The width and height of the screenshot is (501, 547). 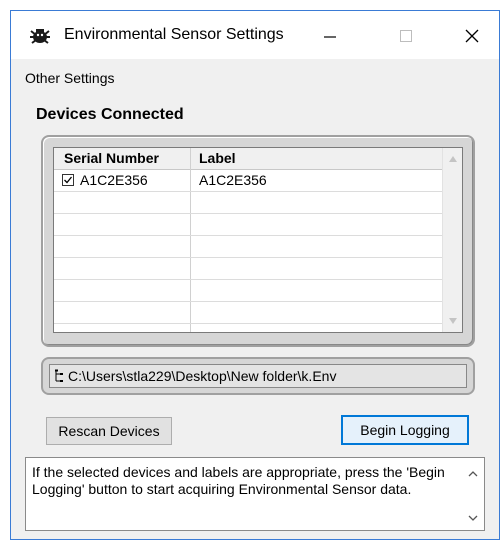 What do you see at coordinates (109, 431) in the screenshot?
I see `rescan-devices-button: Rescan Devices` at bounding box center [109, 431].